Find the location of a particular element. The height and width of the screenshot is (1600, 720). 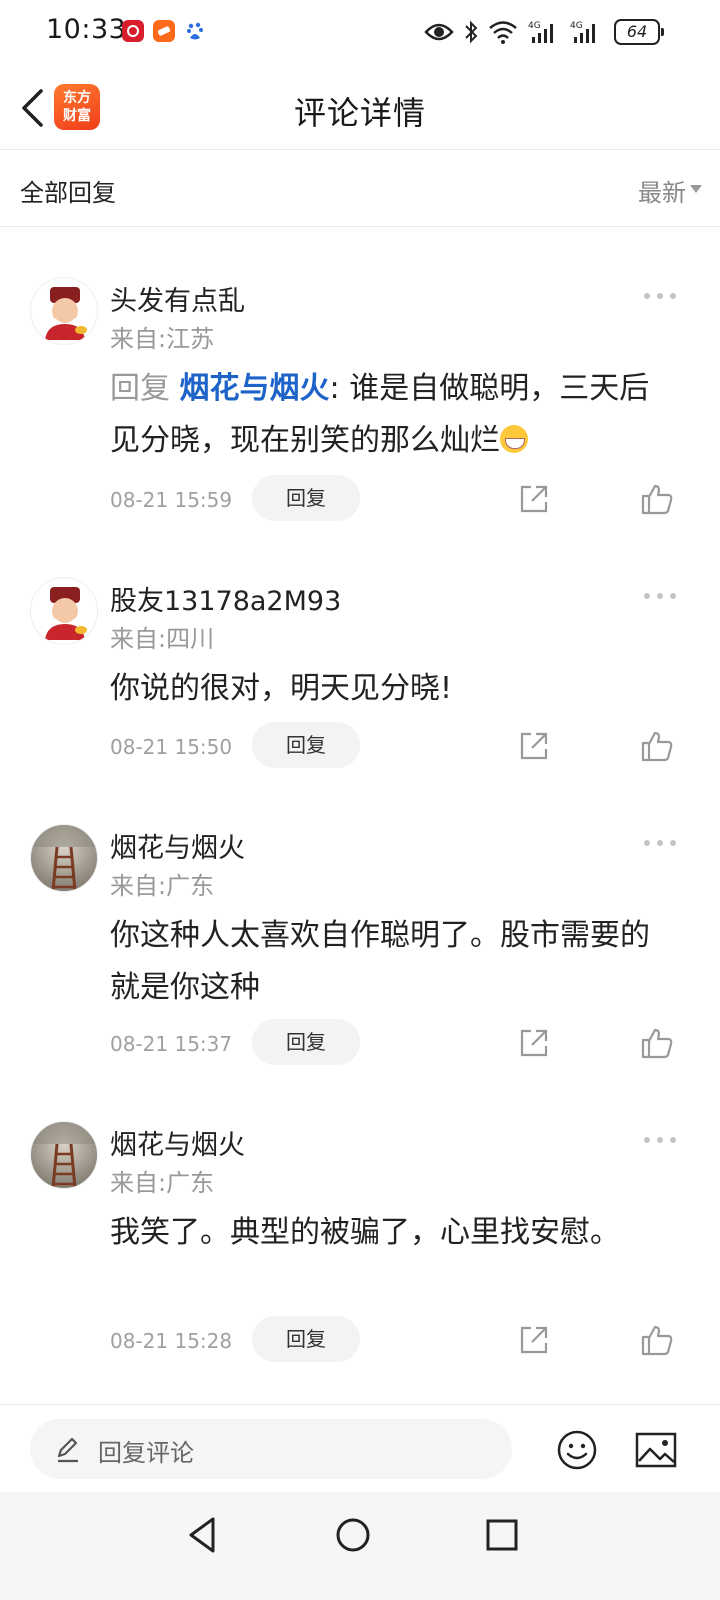

reply-input-bar: 回复评论 is located at coordinates (360, 1448).